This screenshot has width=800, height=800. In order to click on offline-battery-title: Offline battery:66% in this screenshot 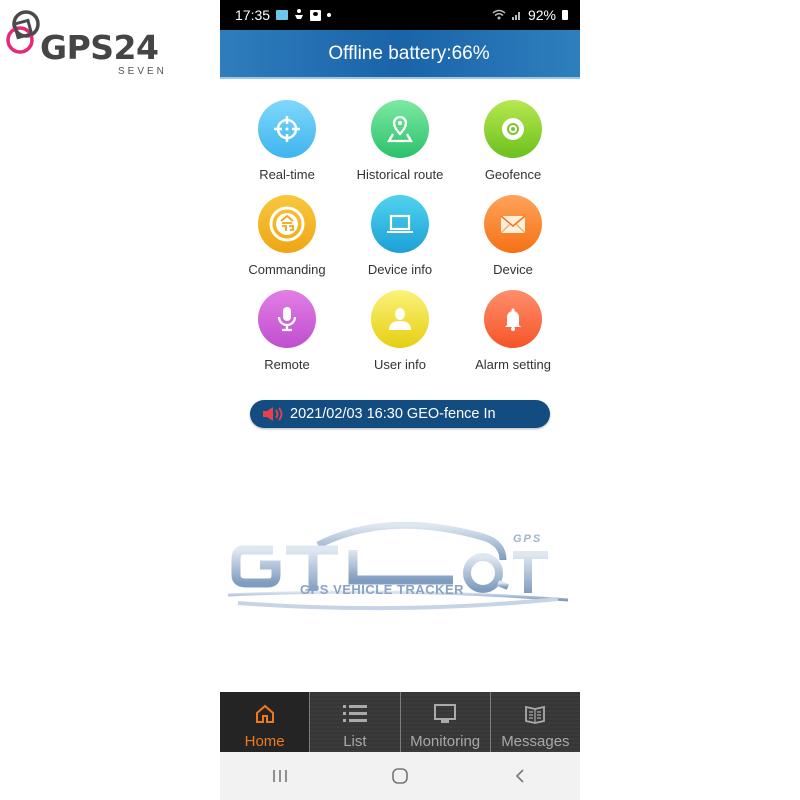, I will do `click(409, 53)`.